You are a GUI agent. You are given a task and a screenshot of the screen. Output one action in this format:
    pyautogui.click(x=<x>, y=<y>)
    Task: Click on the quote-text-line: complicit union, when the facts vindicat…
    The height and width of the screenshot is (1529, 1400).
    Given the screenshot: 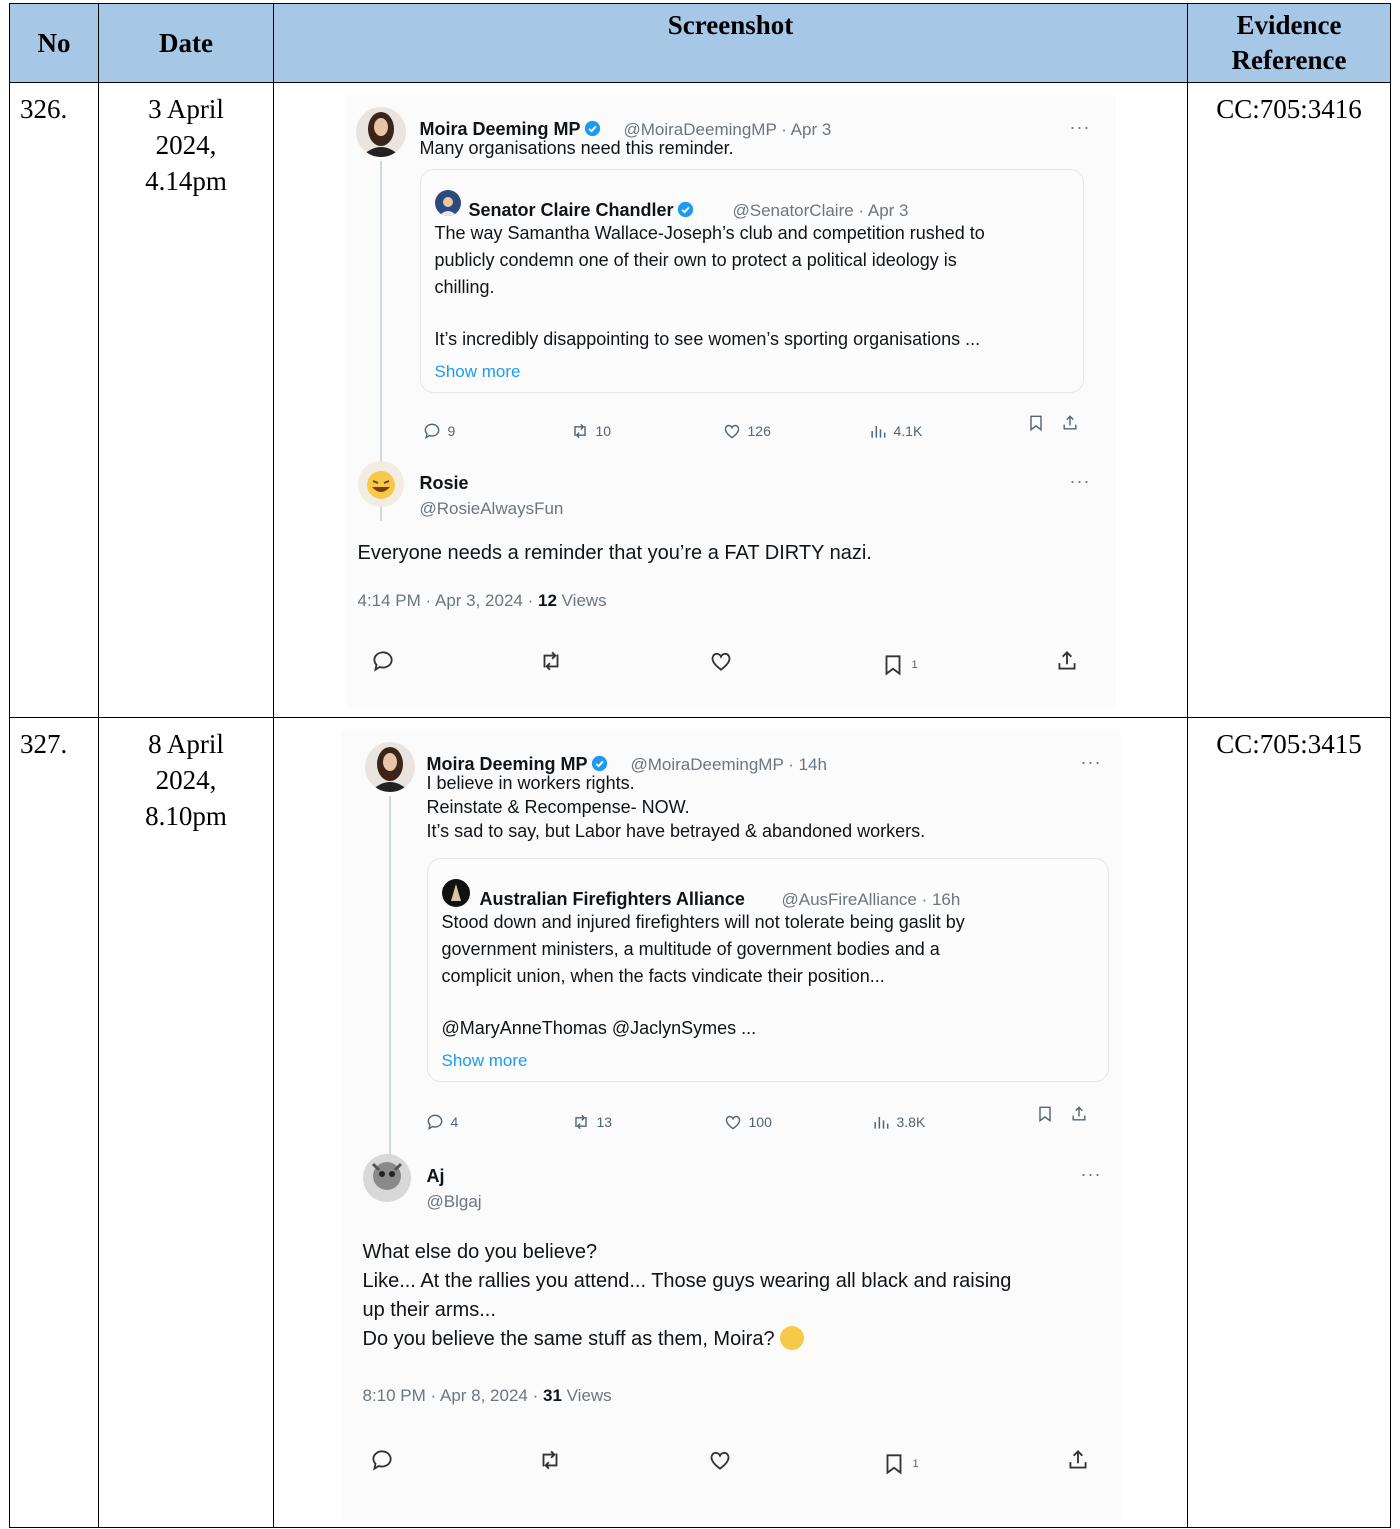 What is the action you would take?
    pyautogui.click(x=663, y=976)
    